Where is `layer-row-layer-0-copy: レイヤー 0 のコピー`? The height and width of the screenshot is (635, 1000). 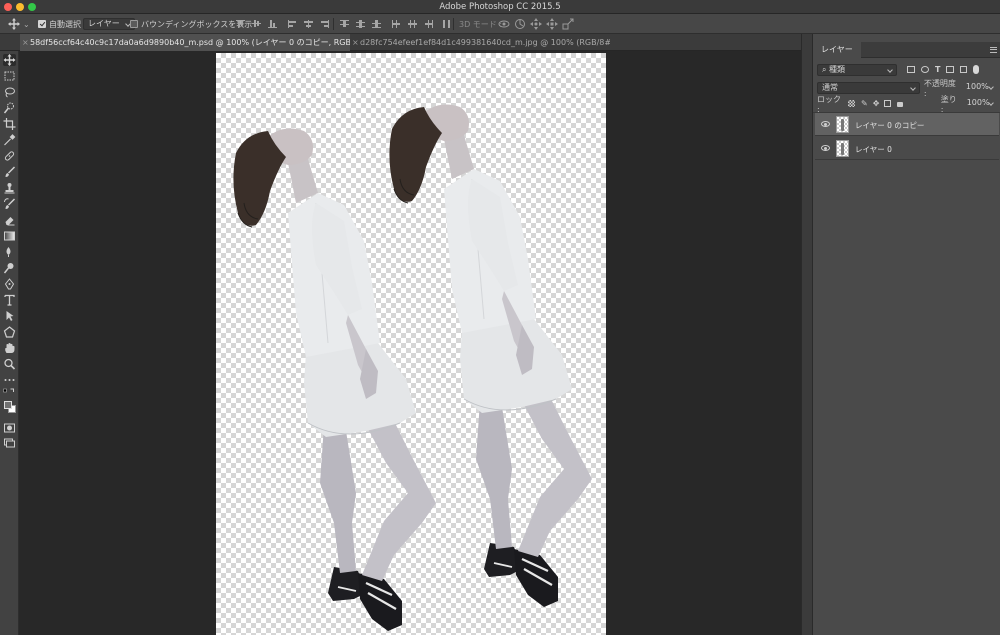 layer-row-layer-0-copy: レイヤー 0 のコピー is located at coordinates (907, 124).